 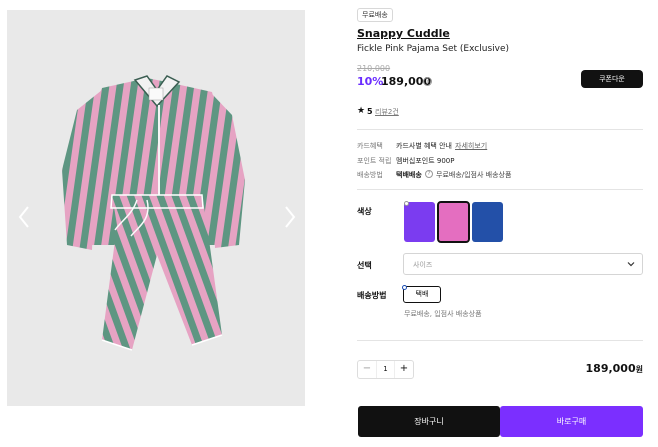 I want to click on card-benefit-detail-link: 자세히보기, so click(x=471, y=146).